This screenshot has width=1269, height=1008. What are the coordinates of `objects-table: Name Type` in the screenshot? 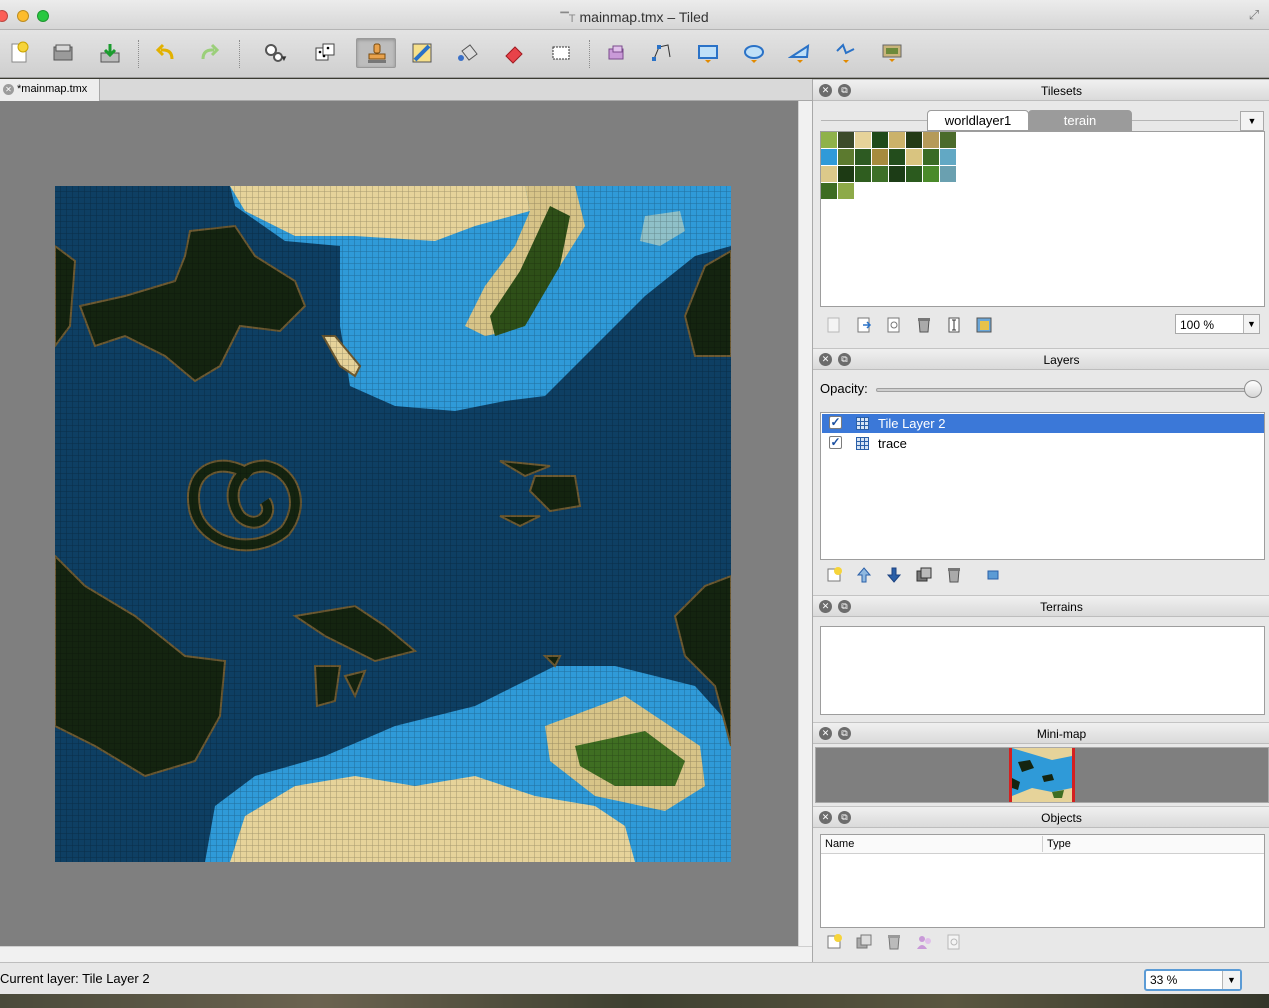 It's located at (1042, 881).